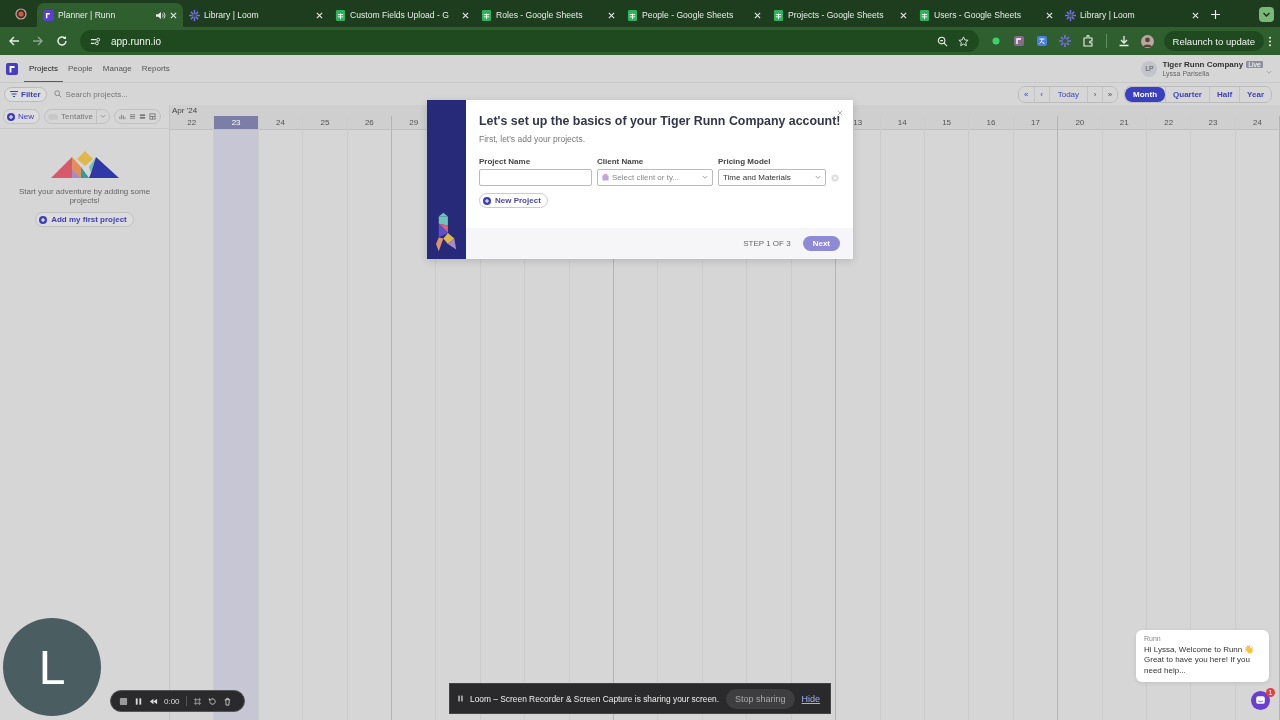 The height and width of the screenshot is (720, 1280). What do you see at coordinates (772, 177) in the screenshot?
I see `select-field: Time and Materials` at bounding box center [772, 177].